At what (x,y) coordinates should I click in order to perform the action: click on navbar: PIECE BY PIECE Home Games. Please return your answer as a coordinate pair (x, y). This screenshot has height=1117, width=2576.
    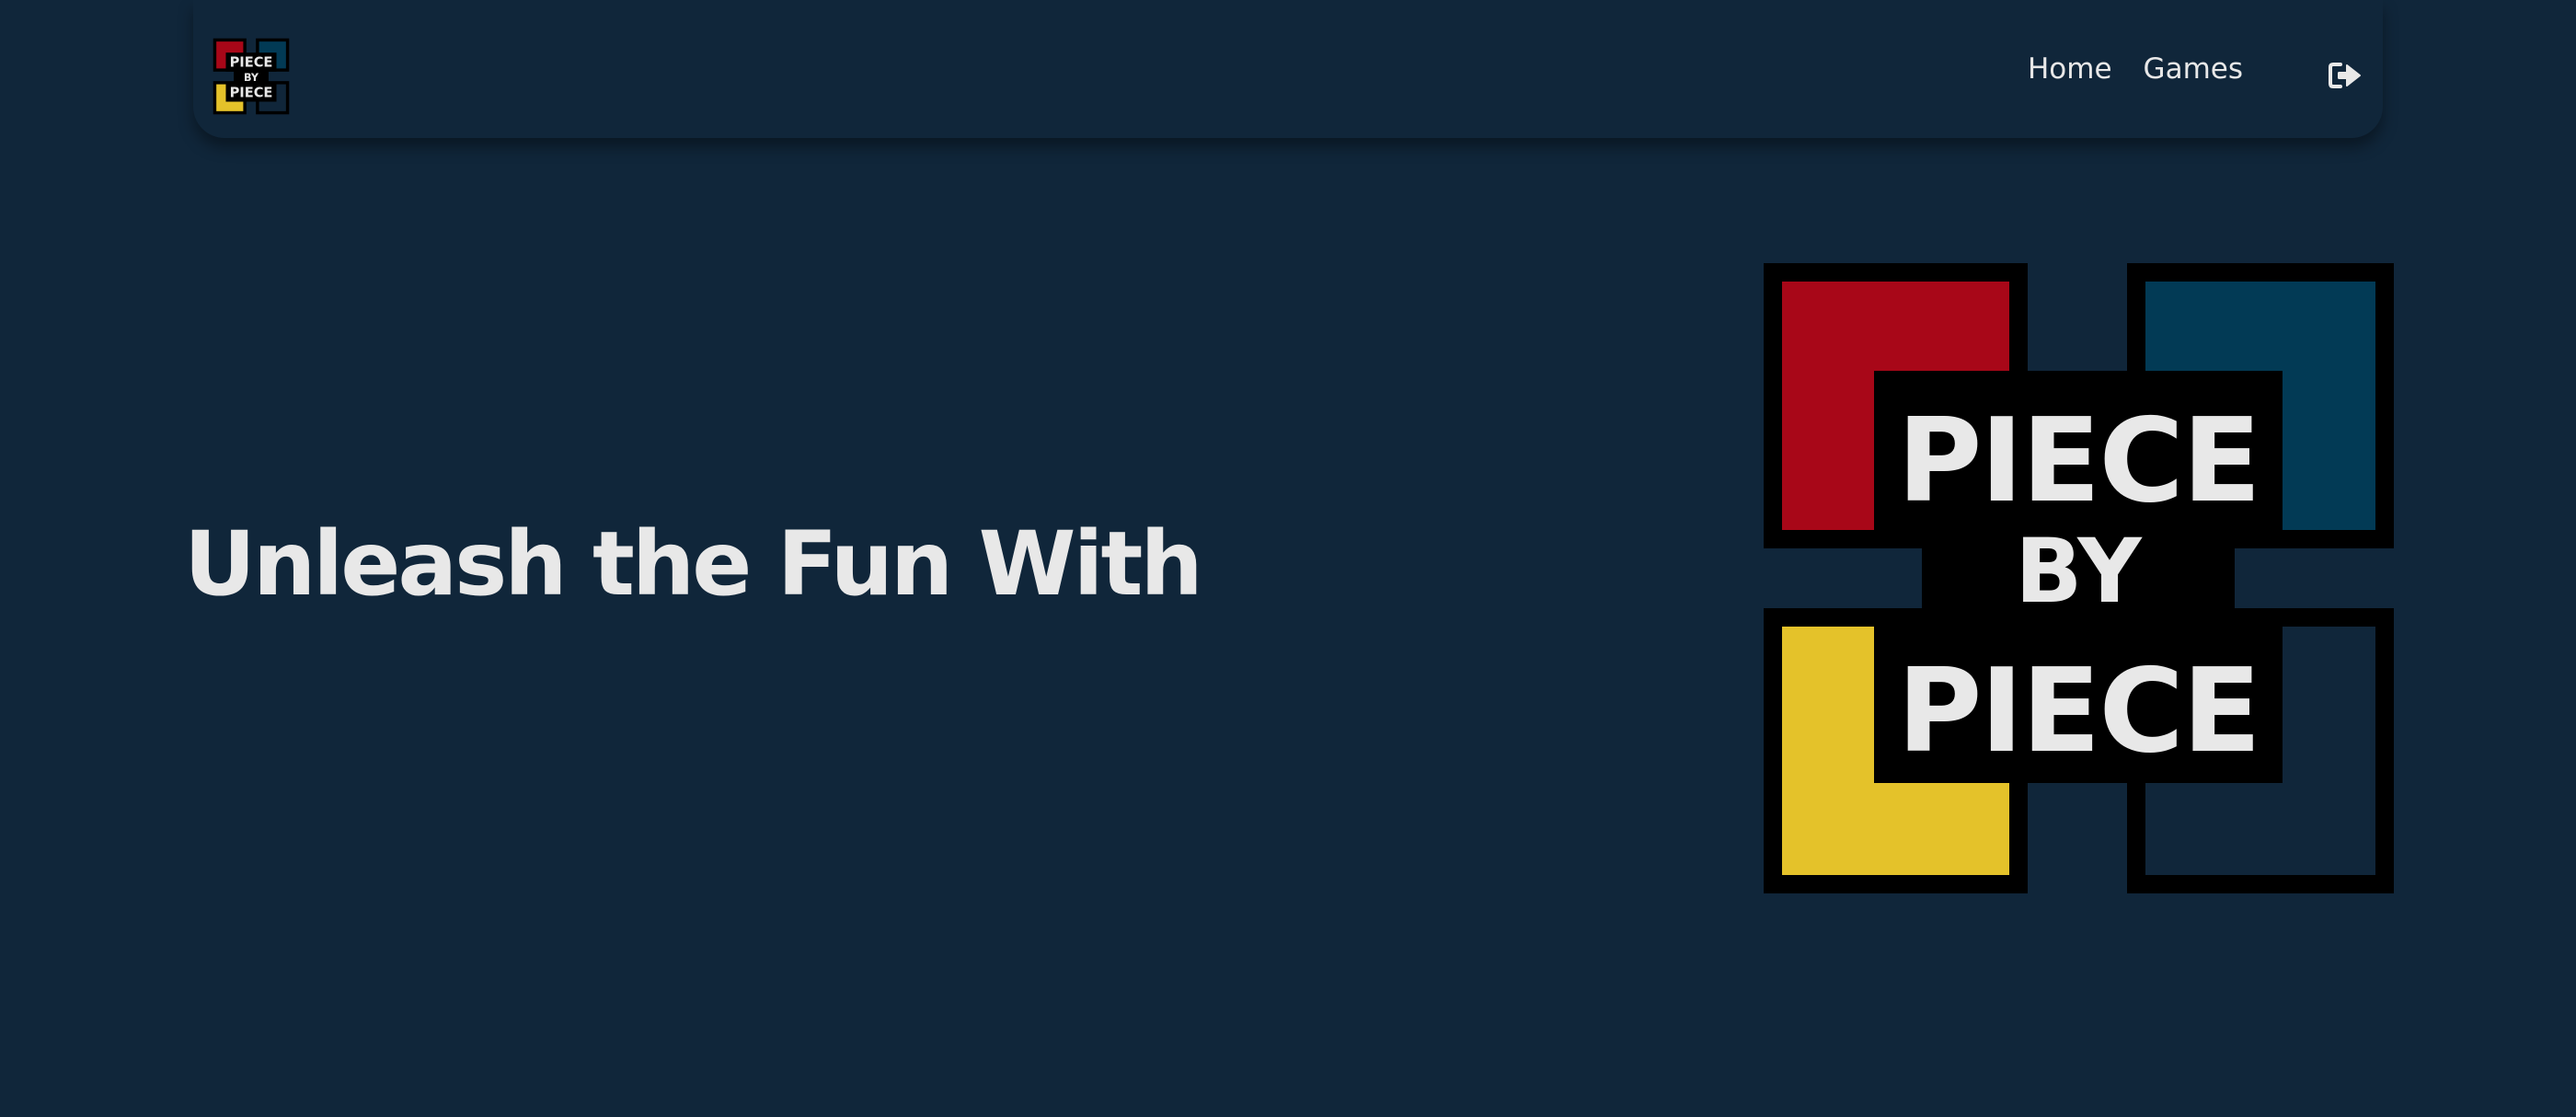
    Looking at the image, I should click on (1288, 69).